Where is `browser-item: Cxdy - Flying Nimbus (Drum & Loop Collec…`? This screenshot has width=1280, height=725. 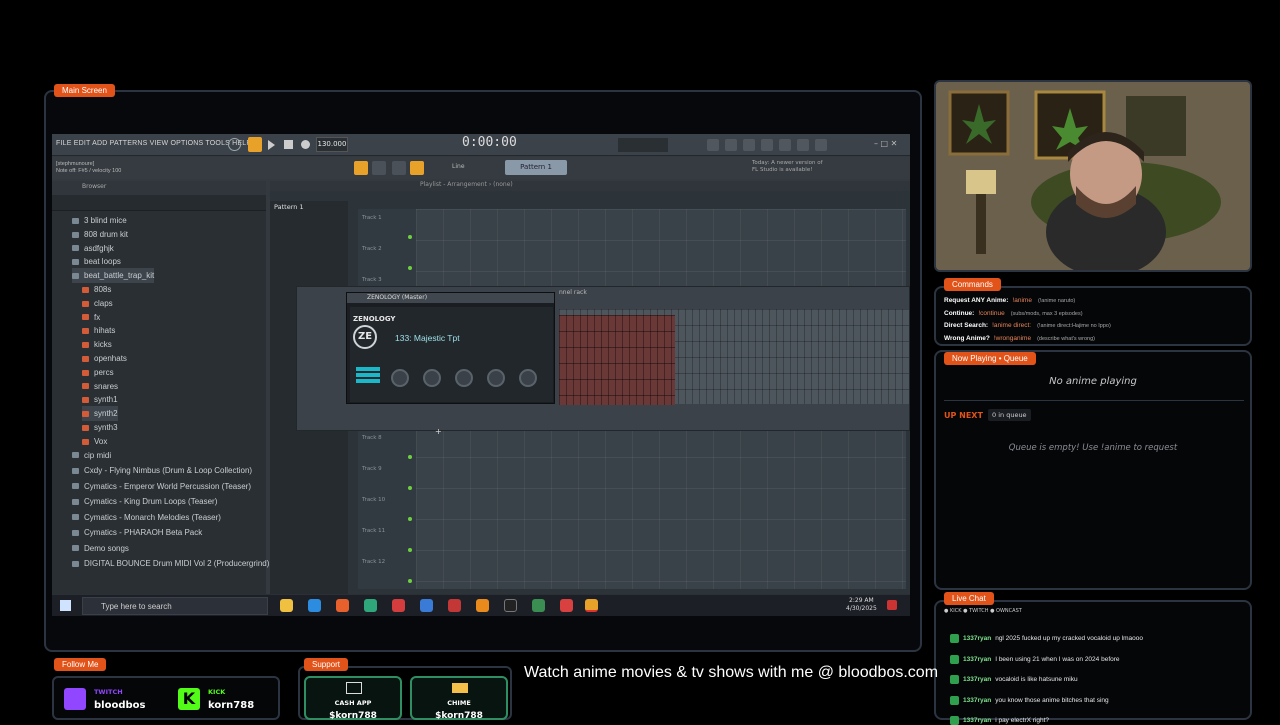
browser-item: Cxdy - Flying Nimbus (Drum & Loop Collec… is located at coordinates (162, 470).